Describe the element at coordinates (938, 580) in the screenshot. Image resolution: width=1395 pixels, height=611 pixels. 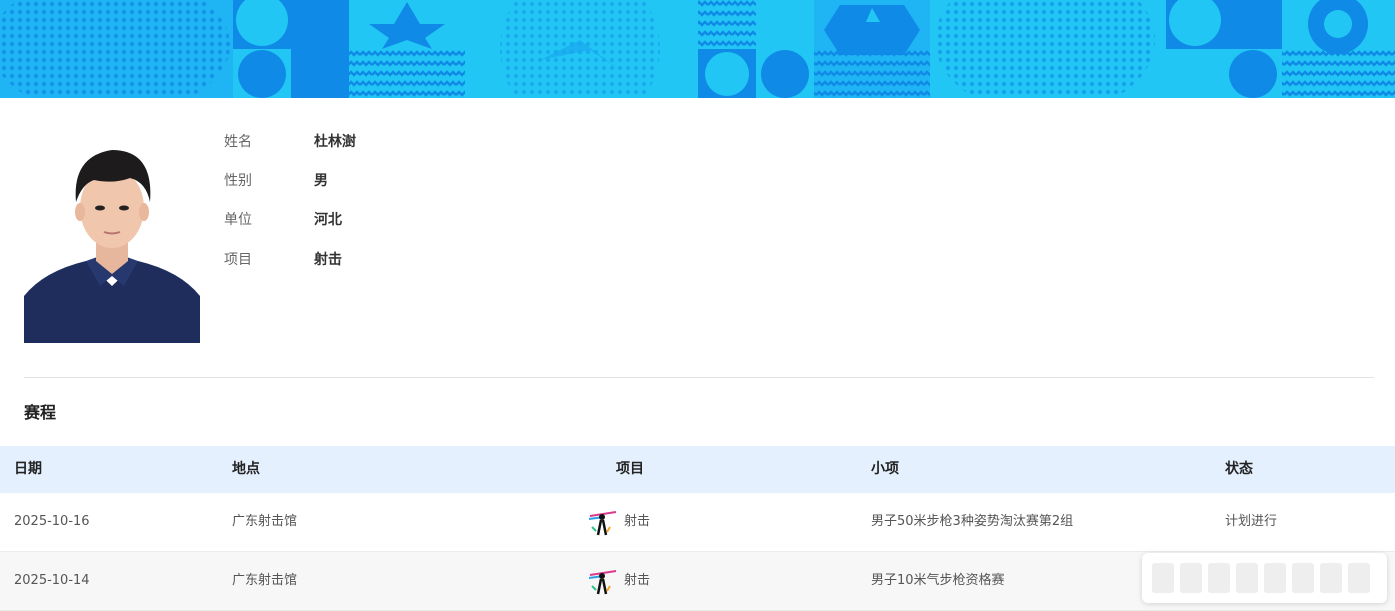
I see `row-event: 男子10米气步枪资格赛` at that location.